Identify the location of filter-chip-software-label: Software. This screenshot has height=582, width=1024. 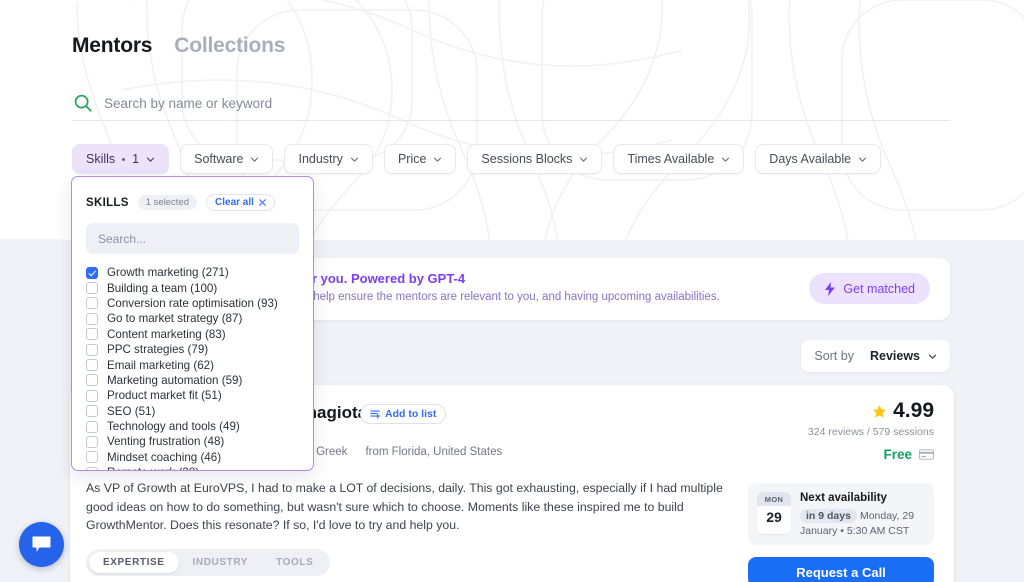
(219, 159).